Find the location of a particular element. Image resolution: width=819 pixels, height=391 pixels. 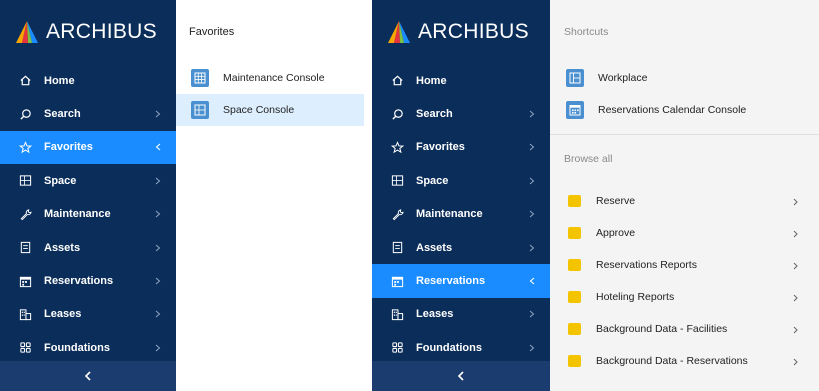

browse-all-label: Browse all is located at coordinates (588, 159).